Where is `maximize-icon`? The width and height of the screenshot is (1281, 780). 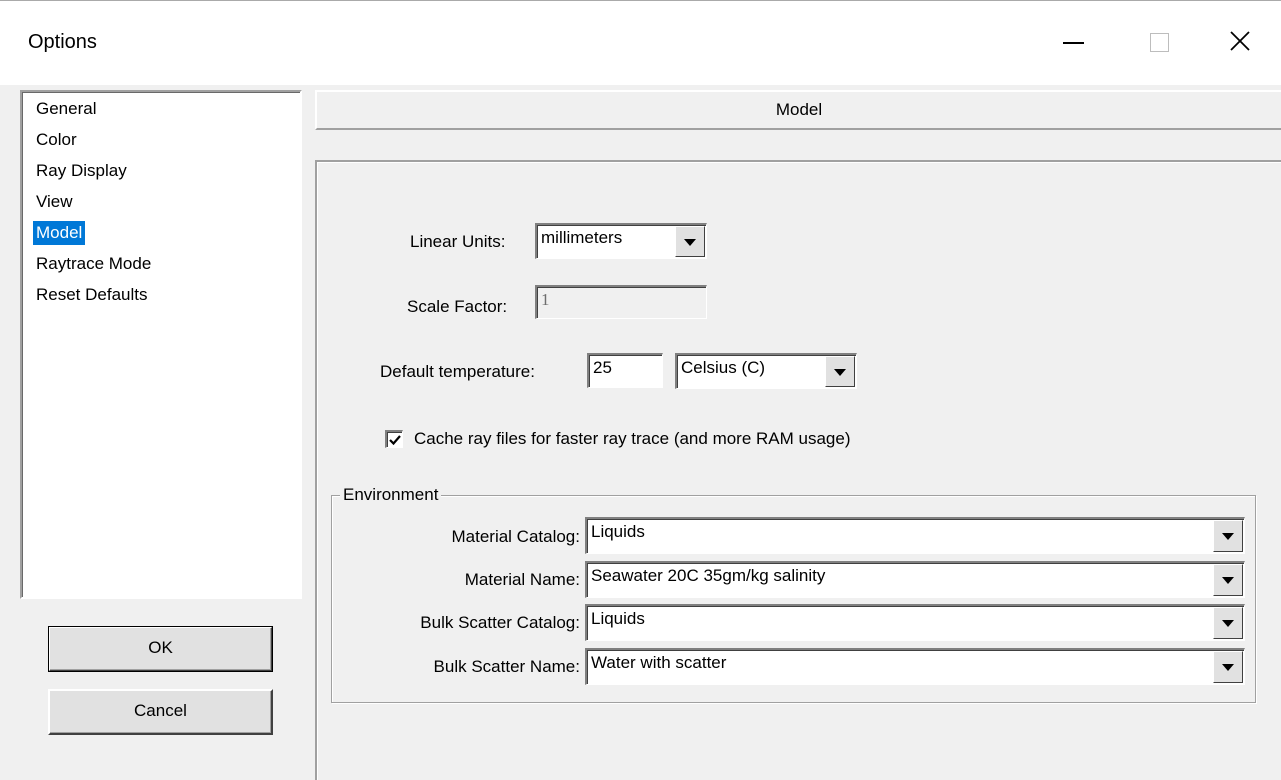
maximize-icon is located at coordinates (1159, 42).